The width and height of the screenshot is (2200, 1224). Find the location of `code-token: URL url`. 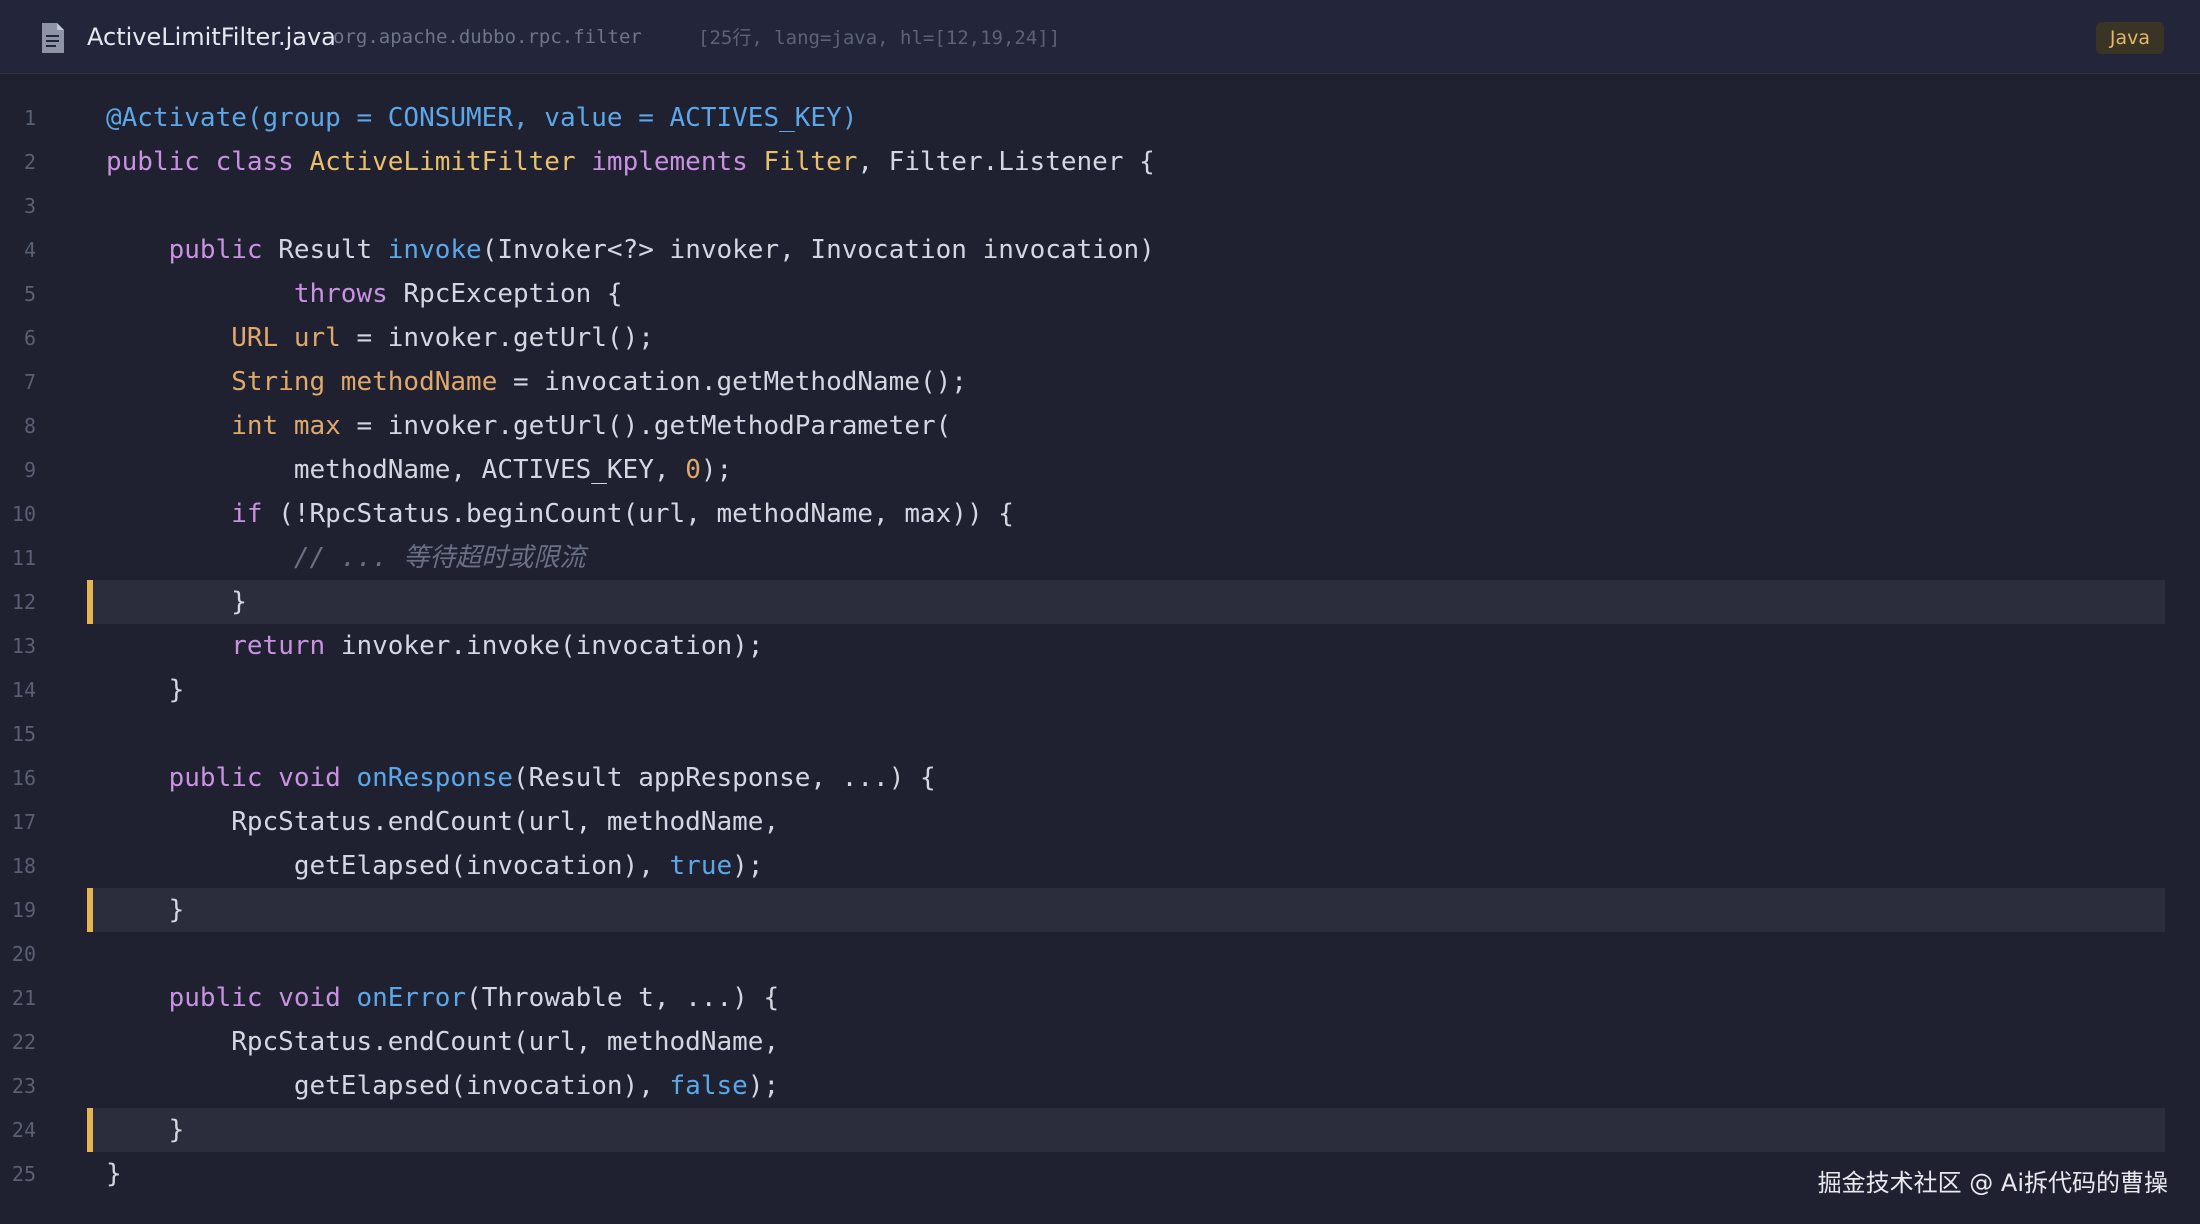

code-token: URL url is located at coordinates (286, 338).